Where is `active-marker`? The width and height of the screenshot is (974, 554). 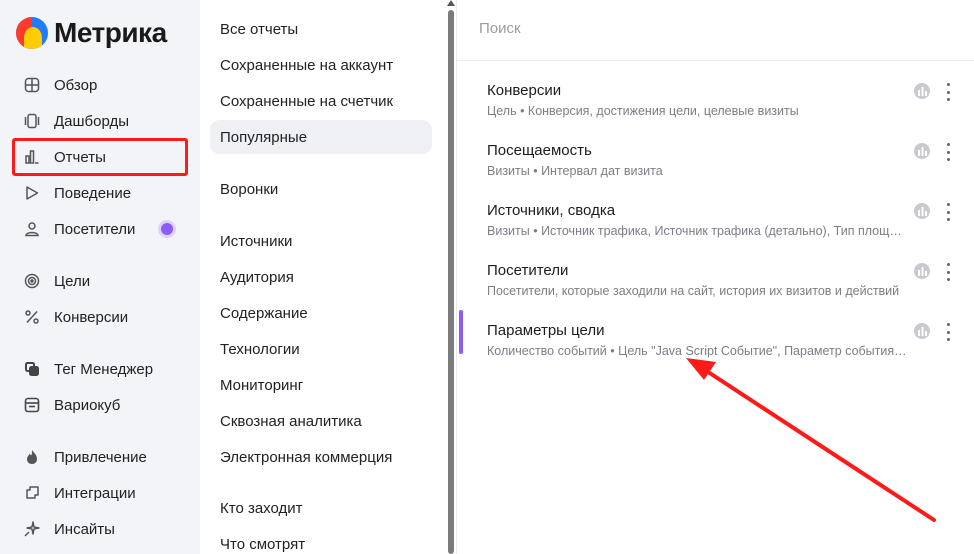
active-marker is located at coordinates (461, 332).